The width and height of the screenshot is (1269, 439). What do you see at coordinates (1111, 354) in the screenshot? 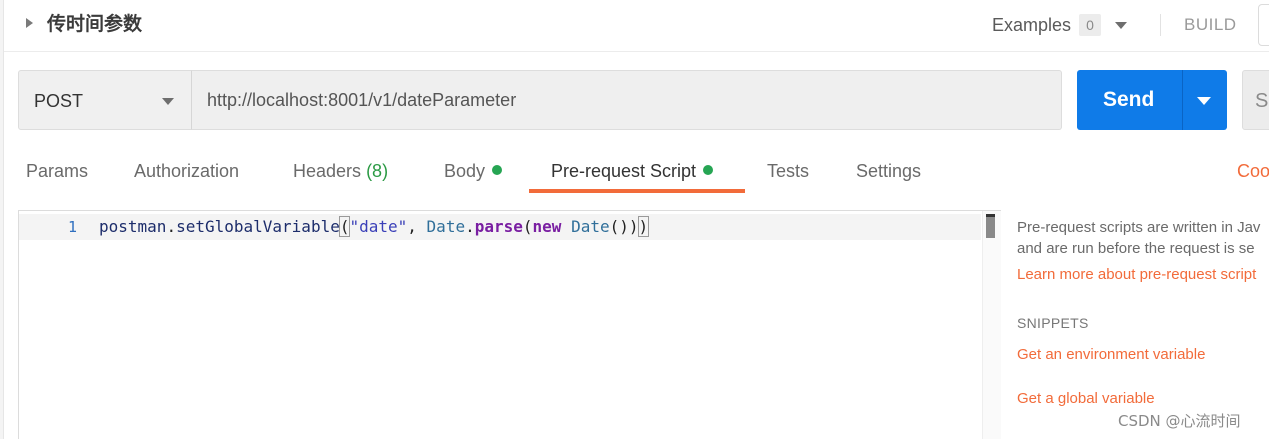
I see `snippet-get-environment-variable: Get an environment variable` at bounding box center [1111, 354].